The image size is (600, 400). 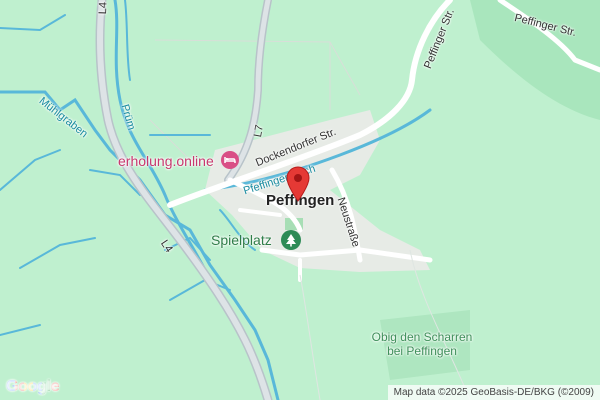 I want to click on road-label-l4-top: L4, so click(x=103, y=8).